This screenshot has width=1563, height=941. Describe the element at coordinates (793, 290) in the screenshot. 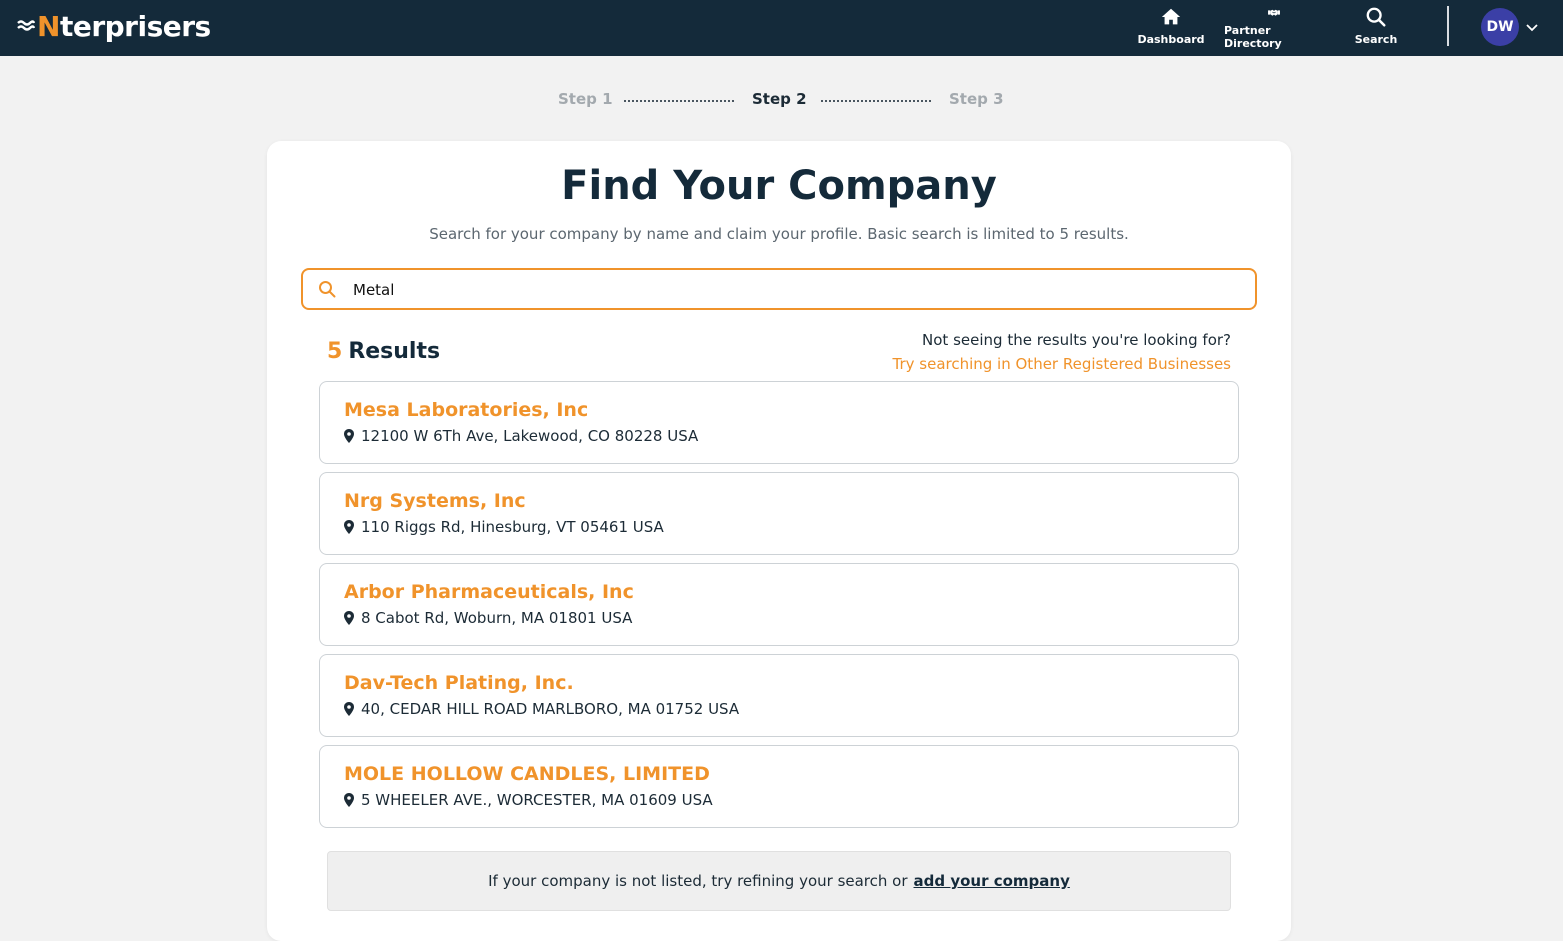

I see `company-search-input` at that location.